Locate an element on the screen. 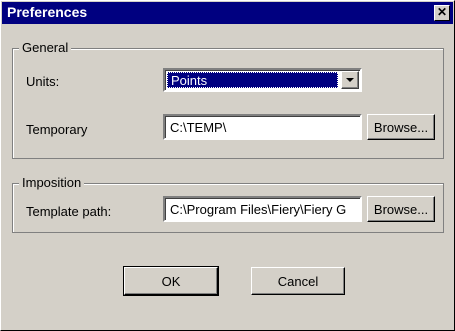 Image resolution: width=455 pixels, height=331 pixels. close-icon: ✕ is located at coordinates (442, 12).